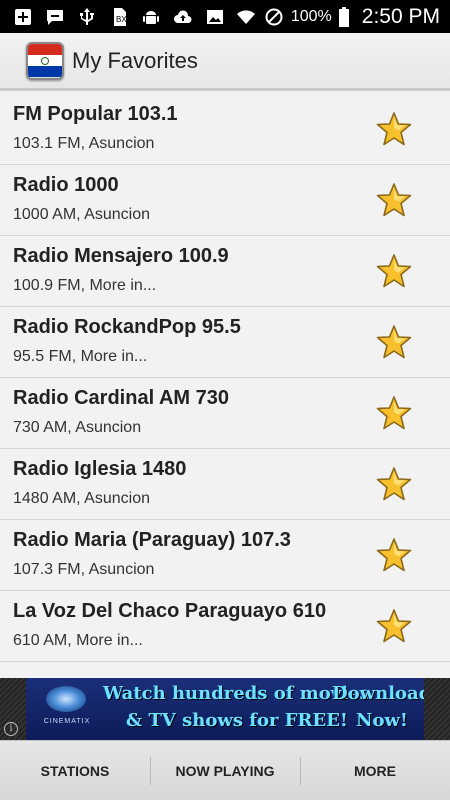 The width and height of the screenshot is (450, 800). I want to click on clock: 2:50 PM, so click(400, 16).